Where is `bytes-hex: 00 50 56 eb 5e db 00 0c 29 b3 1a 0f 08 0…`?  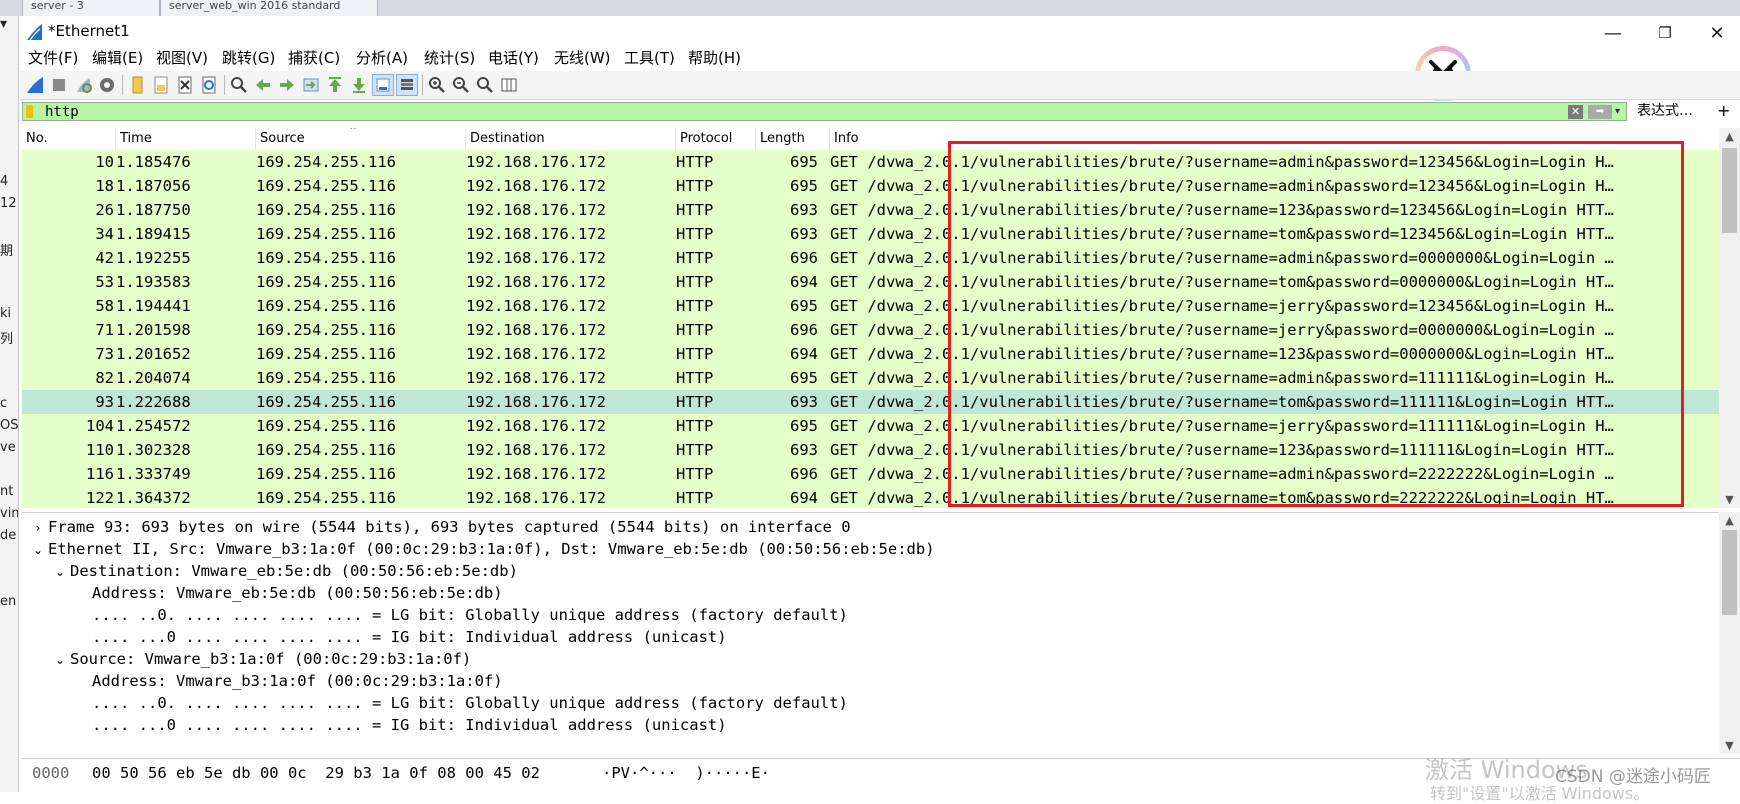
bytes-hex: 00 50 56 eb 5e db 00 0c 29 b3 1a 0f 08 0… is located at coordinates (316, 773).